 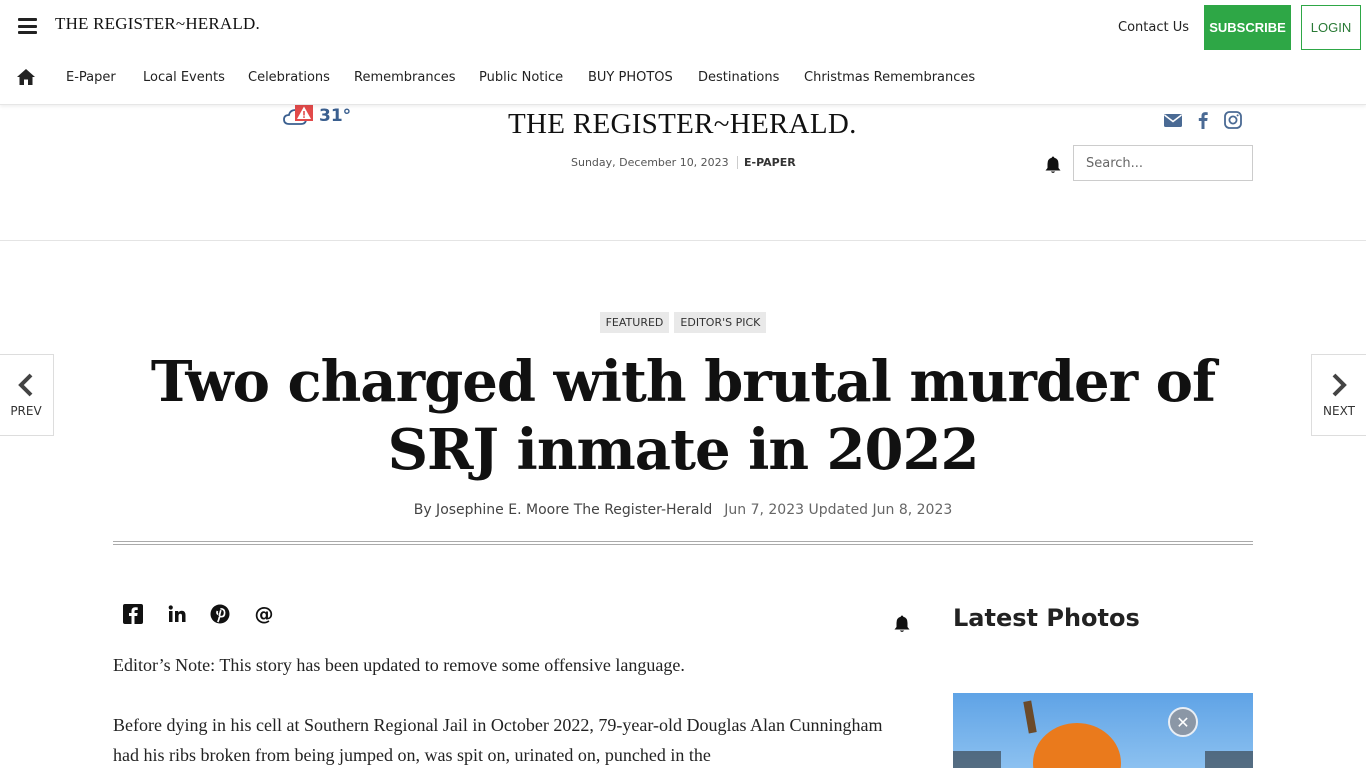 I want to click on nav-item-e-paper: E-Paper, so click(x=91, y=77).